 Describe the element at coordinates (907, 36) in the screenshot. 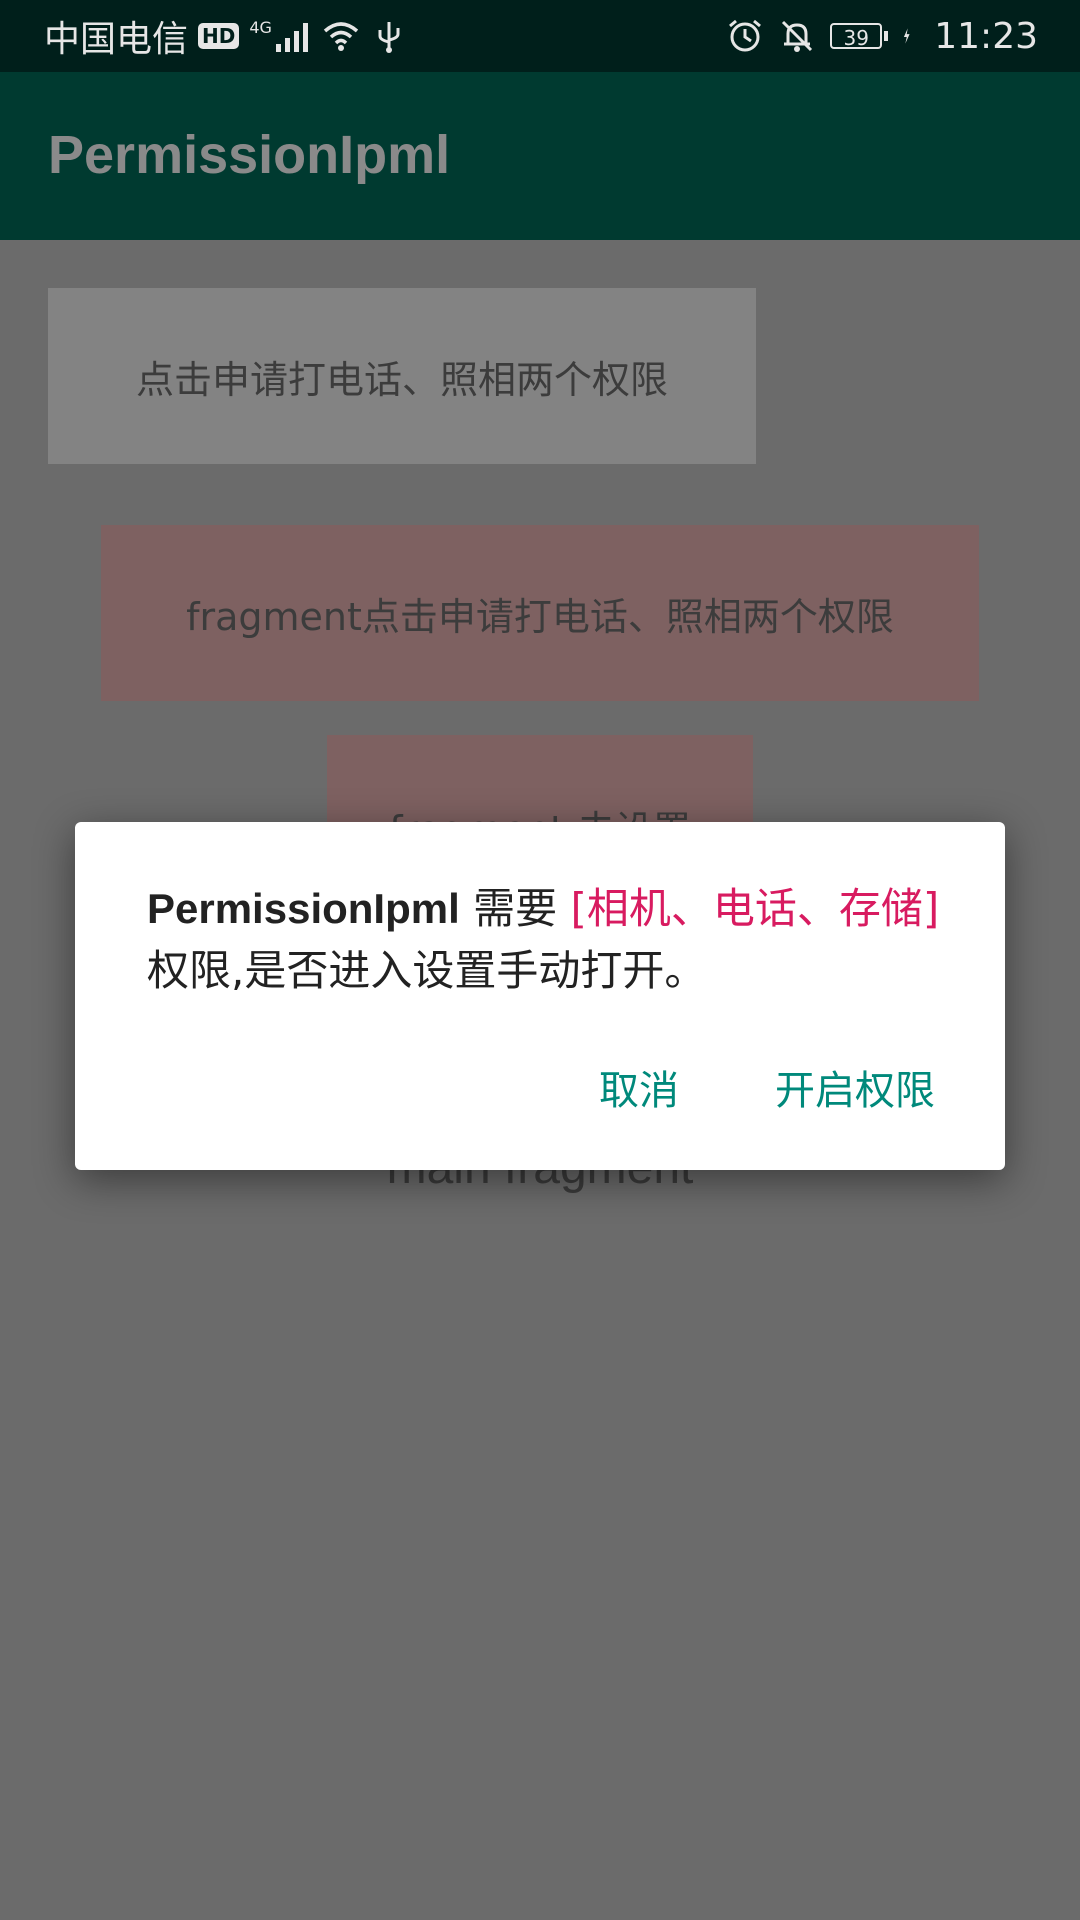

I see `charging-icon` at that location.